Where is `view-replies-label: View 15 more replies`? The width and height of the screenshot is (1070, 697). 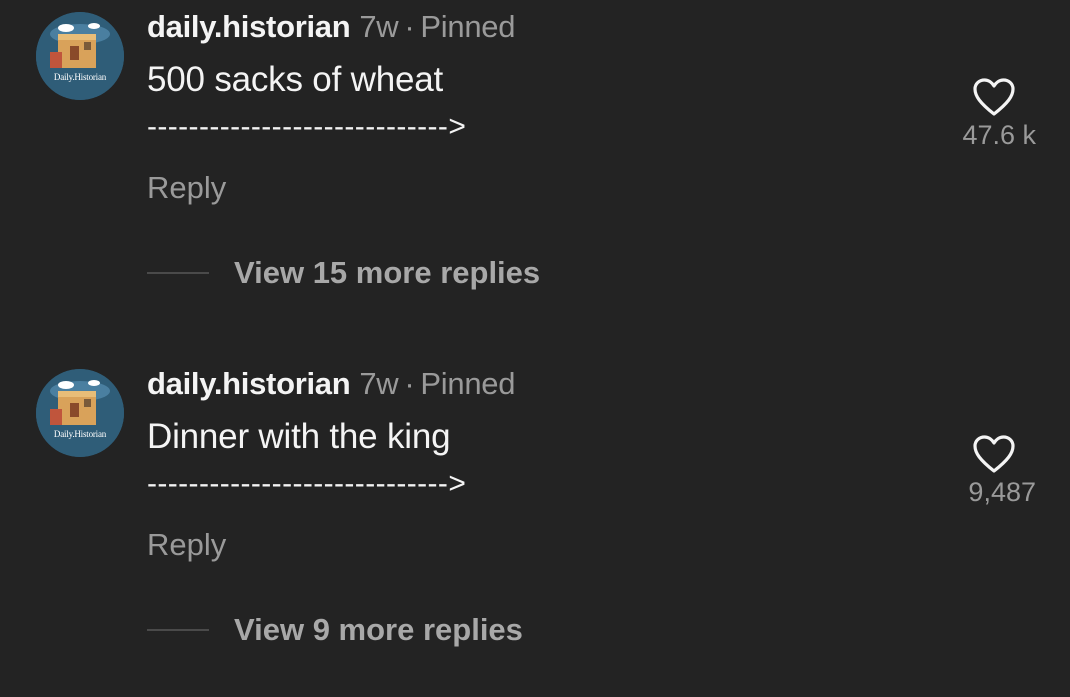 view-replies-label: View 15 more replies is located at coordinates (387, 272).